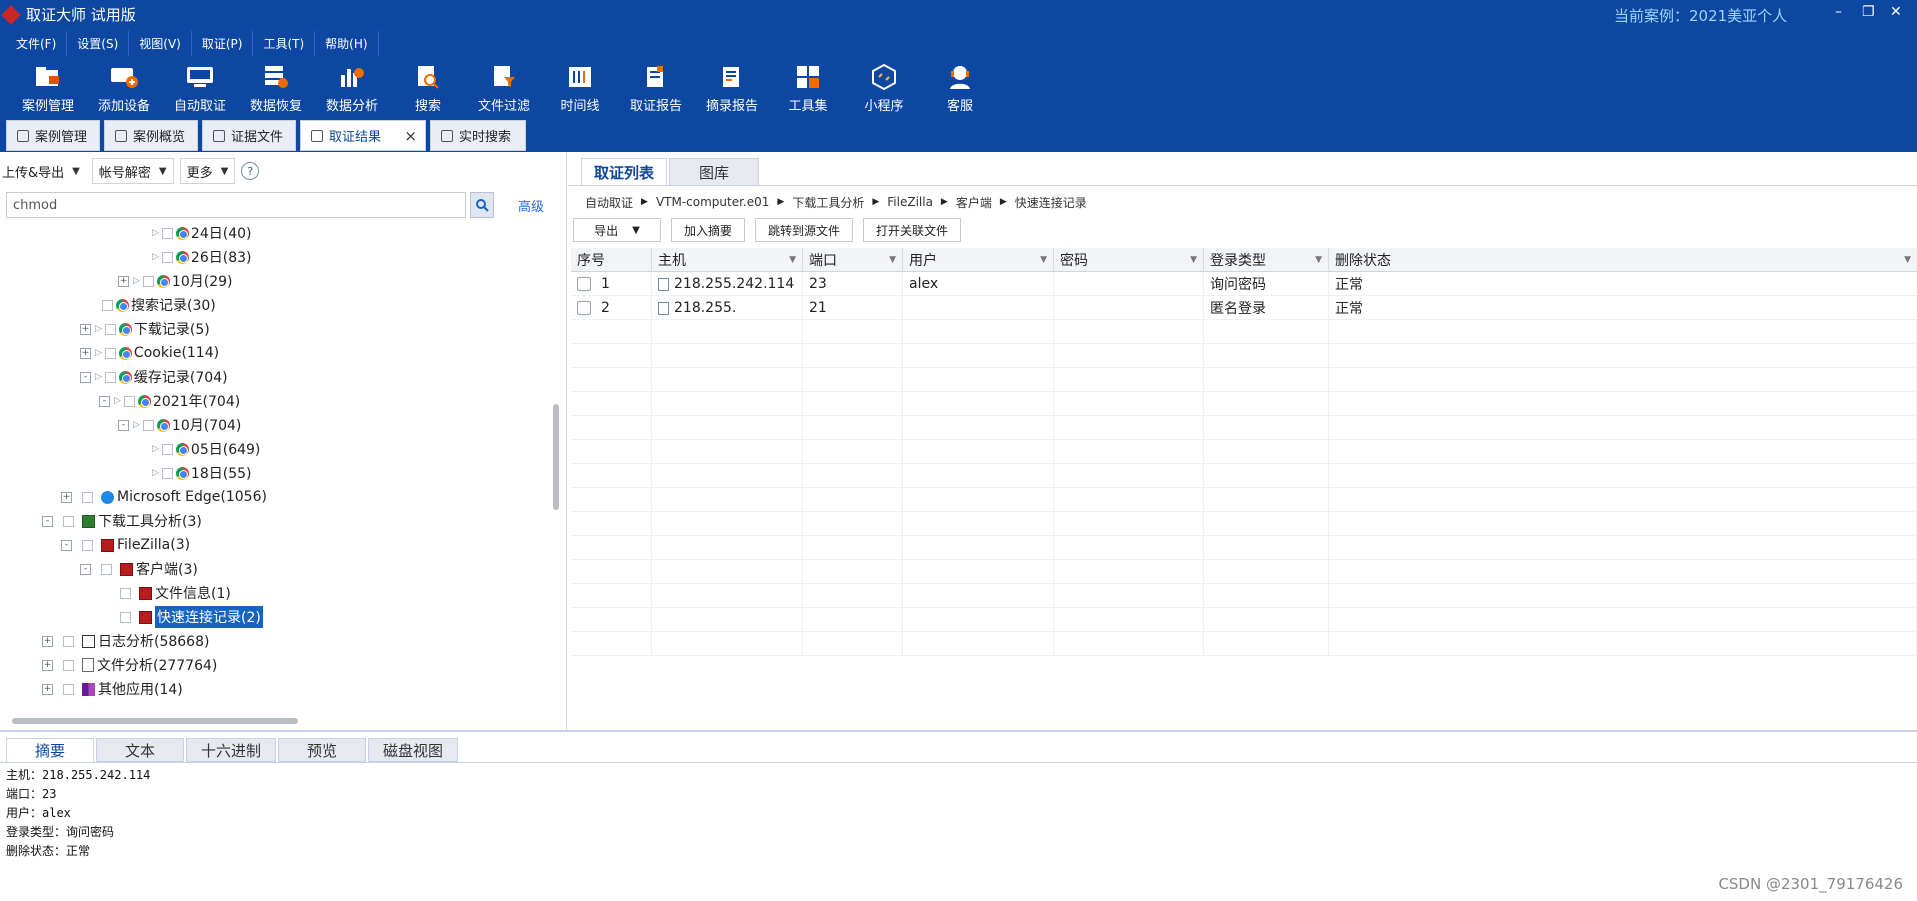 This screenshot has width=1917, height=901. I want to click on tree-node: + ▷ Cookie(114), so click(149, 353).